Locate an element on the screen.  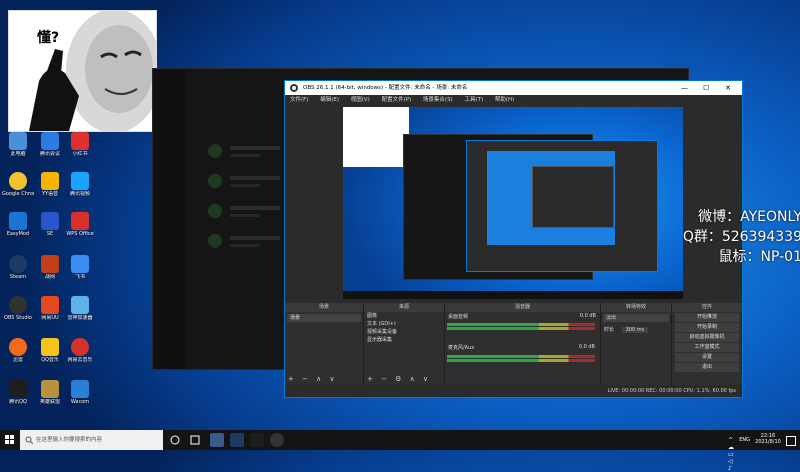
desktop-icon-tencent-video: 腾讯视频 is located at coordinates (80, 184).